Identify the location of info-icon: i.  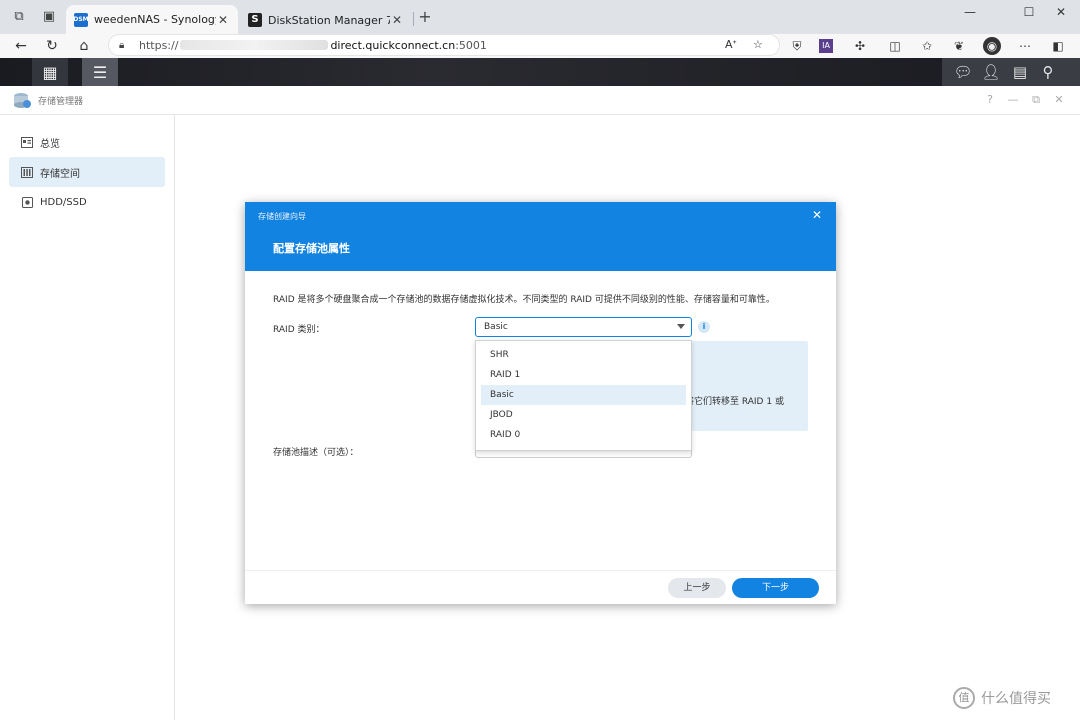
(704, 327).